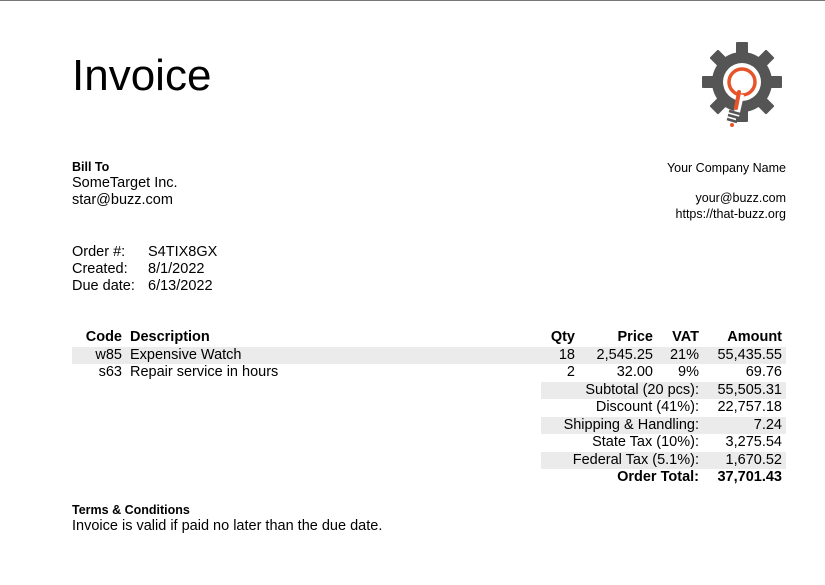  I want to click on bill-to-label: Bill To, so click(91, 167).